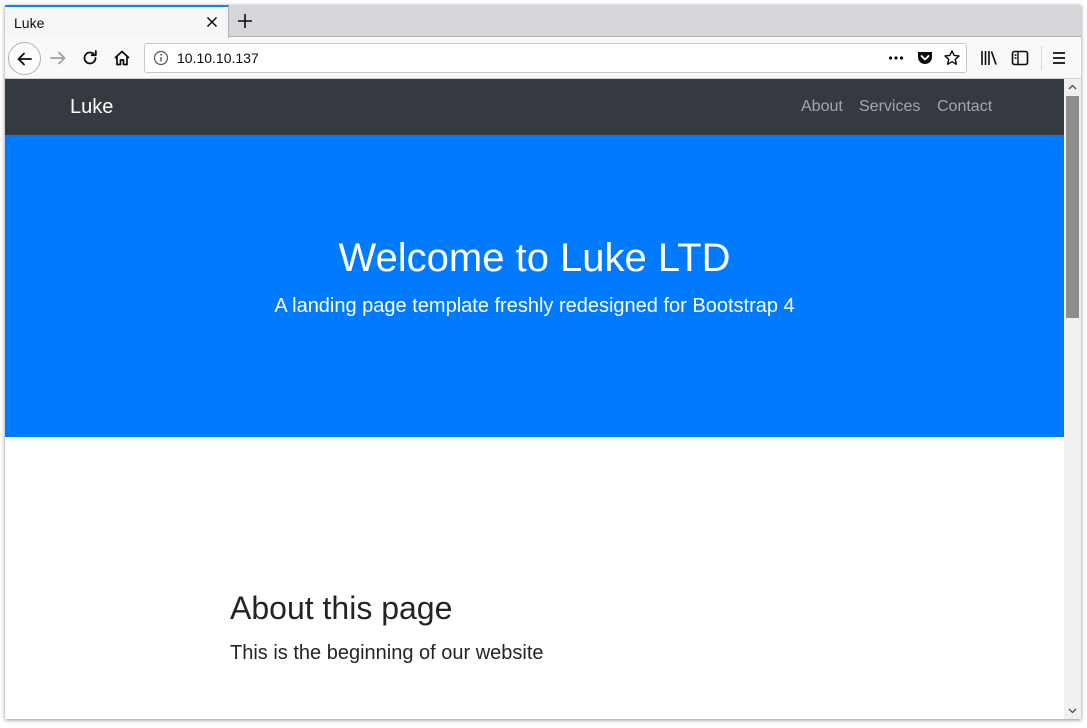  Describe the element at coordinates (534, 107) in the screenshot. I see `site-navbar: Luke About Services Contact` at that location.